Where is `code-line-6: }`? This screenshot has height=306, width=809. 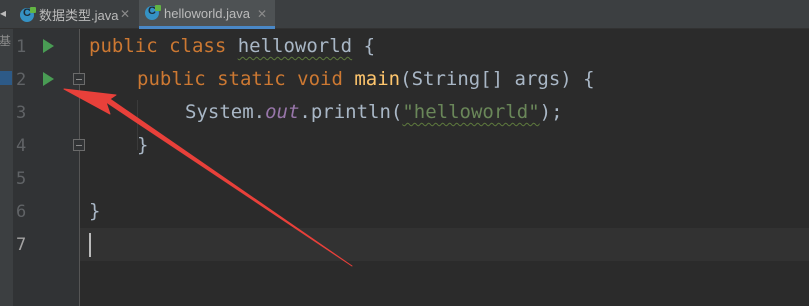 code-line-6: } is located at coordinates (94, 211).